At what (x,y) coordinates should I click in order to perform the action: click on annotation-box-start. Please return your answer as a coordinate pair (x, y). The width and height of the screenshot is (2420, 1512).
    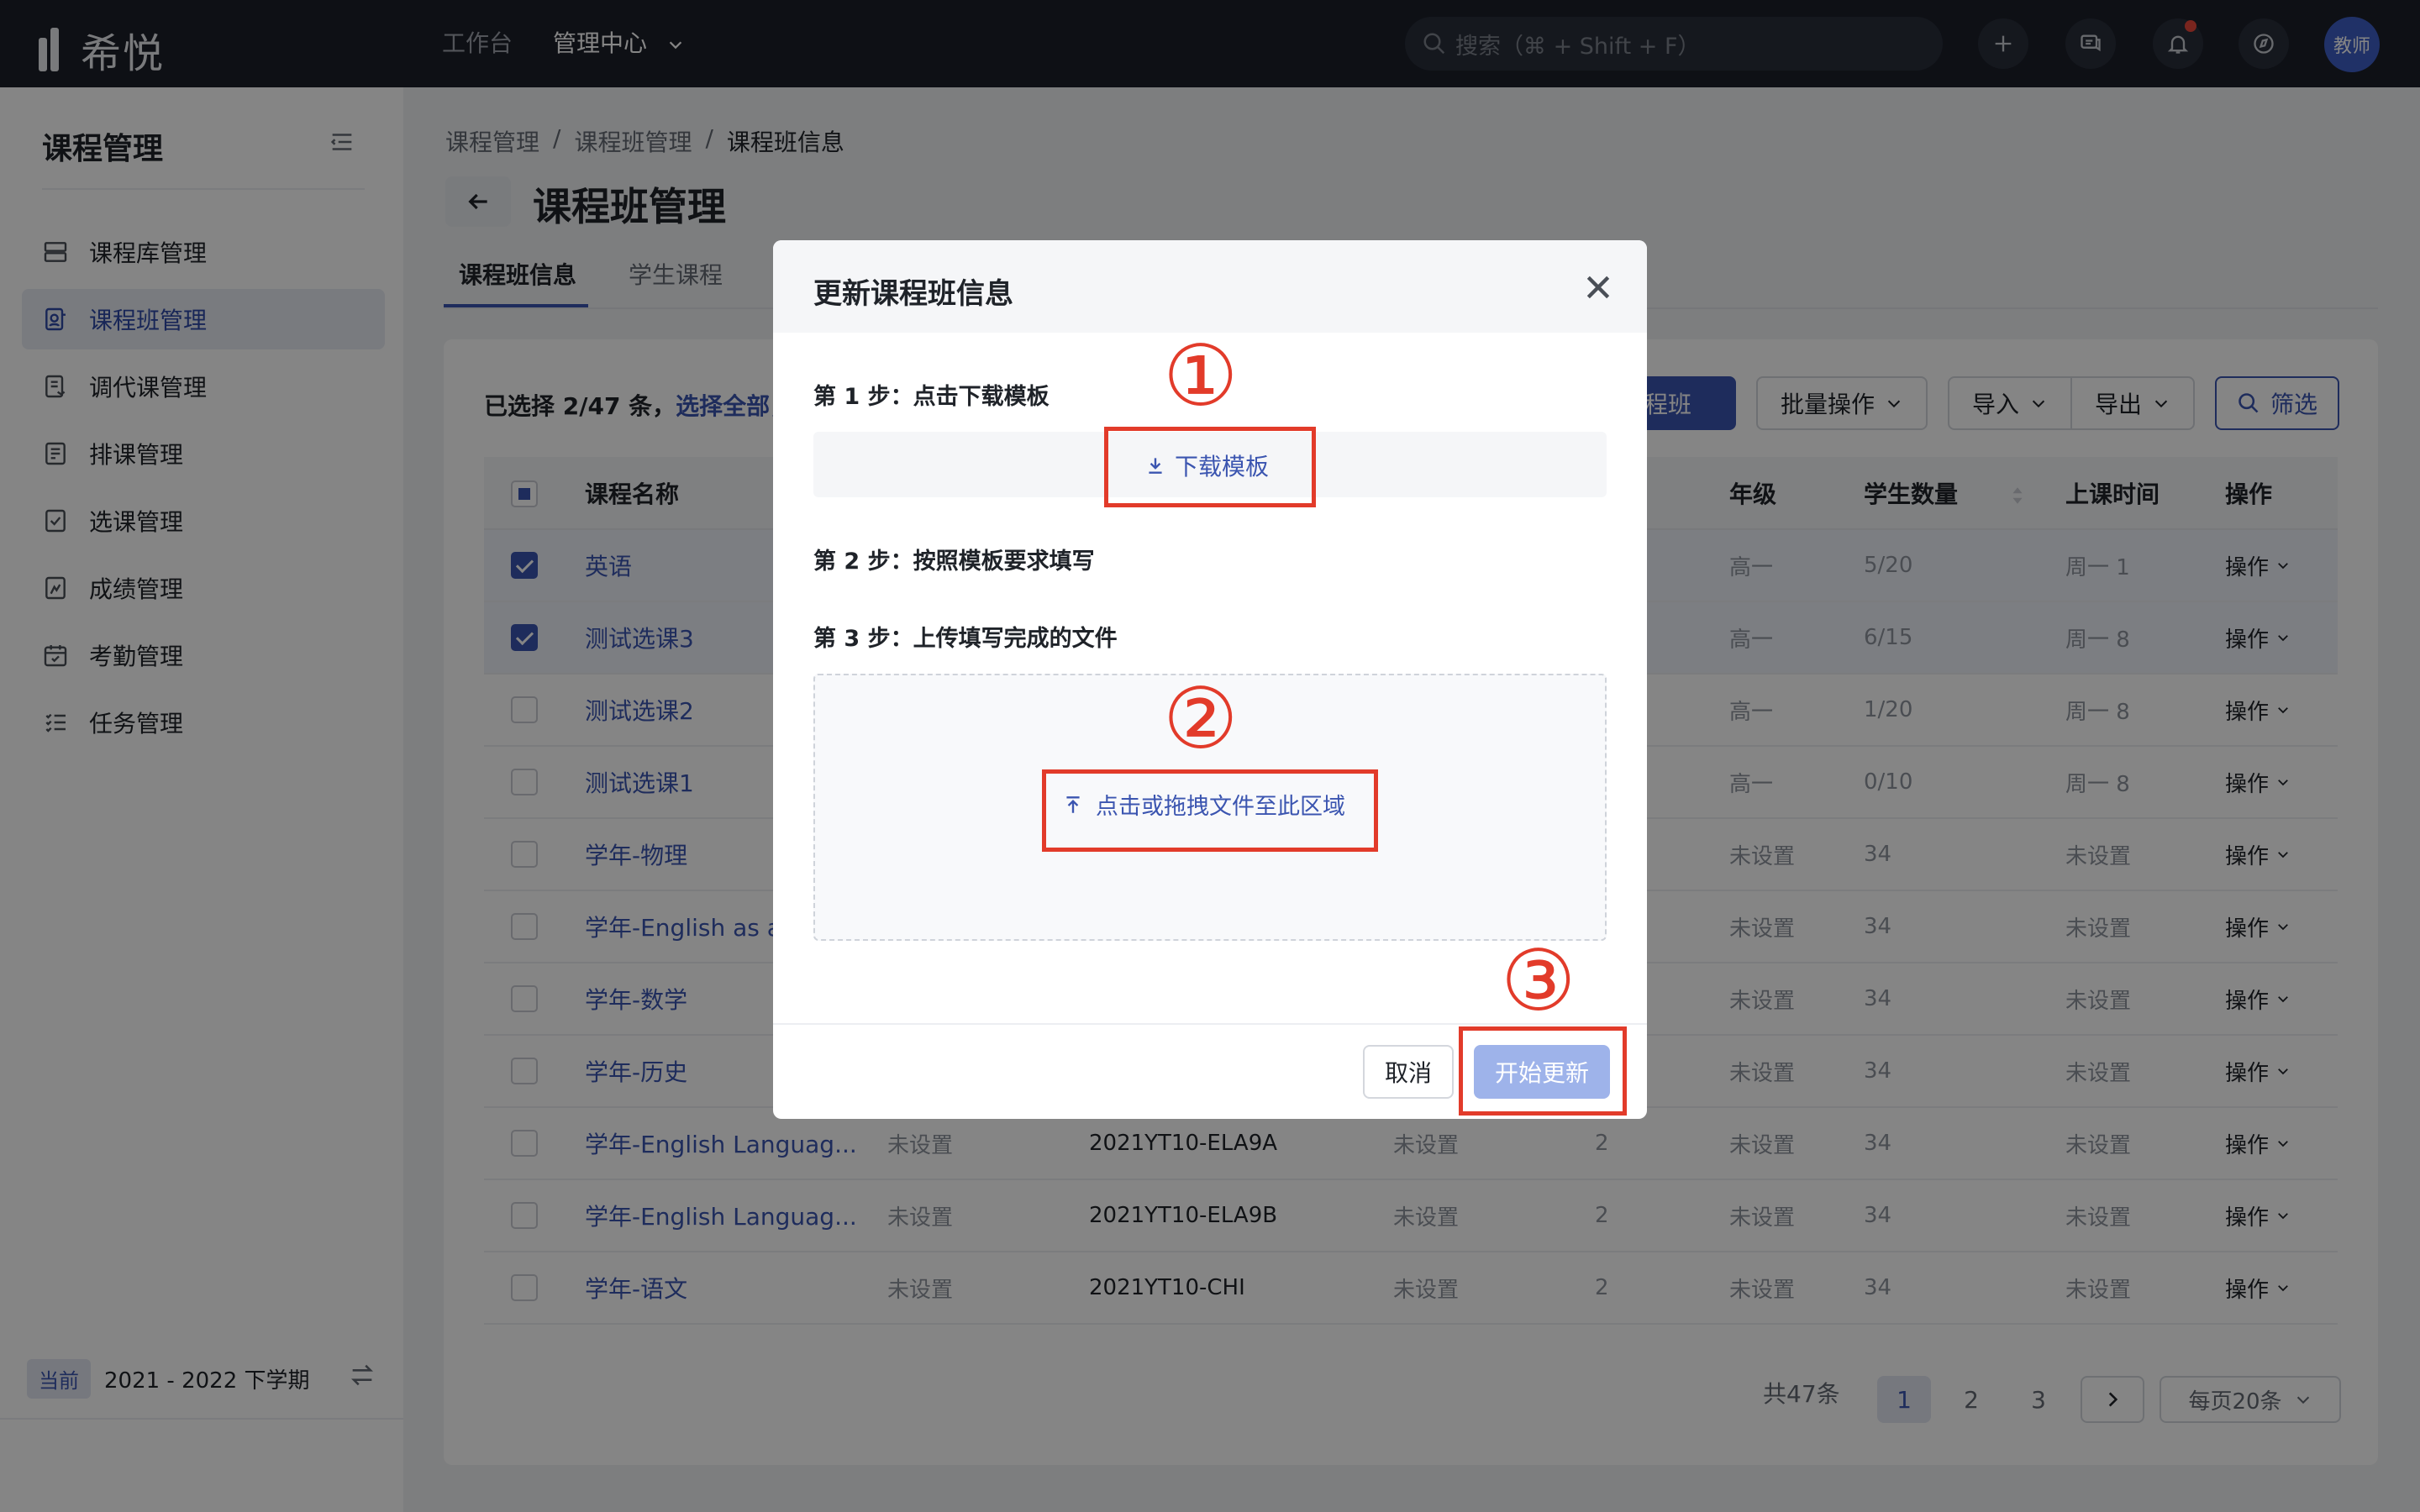
    Looking at the image, I should click on (1543, 1071).